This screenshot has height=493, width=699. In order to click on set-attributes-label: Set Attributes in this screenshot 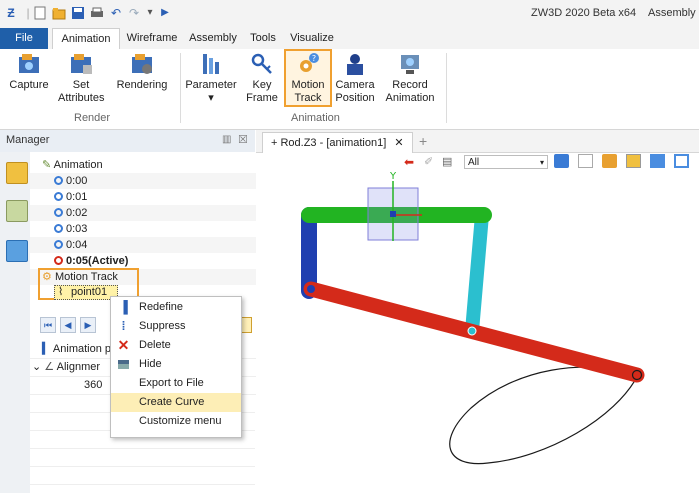, I will do `click(81, 91)`.